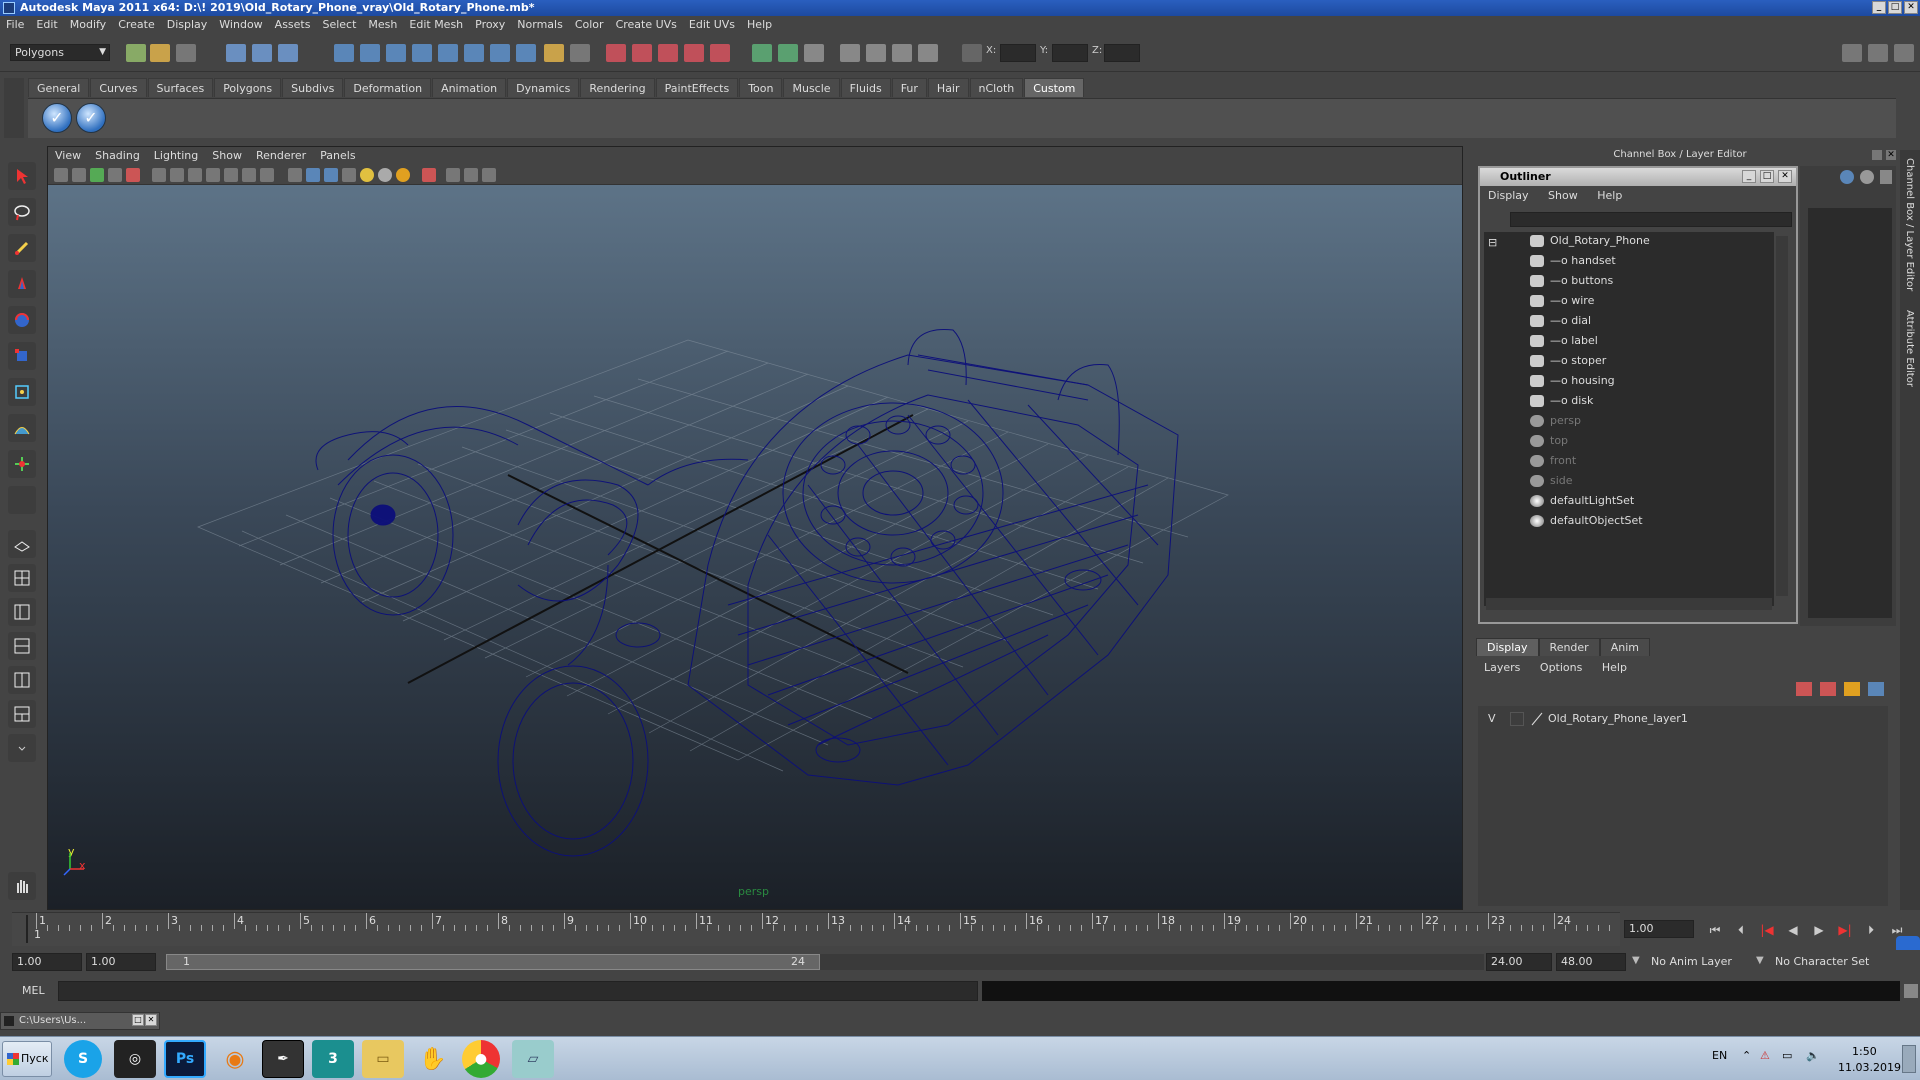 The width and height of the screenshot is (1920, 1080). What do you see at coordinates (1895, 7) in the screenshot?
I see `maximize-button: □` at bounding box center [1895, 7].